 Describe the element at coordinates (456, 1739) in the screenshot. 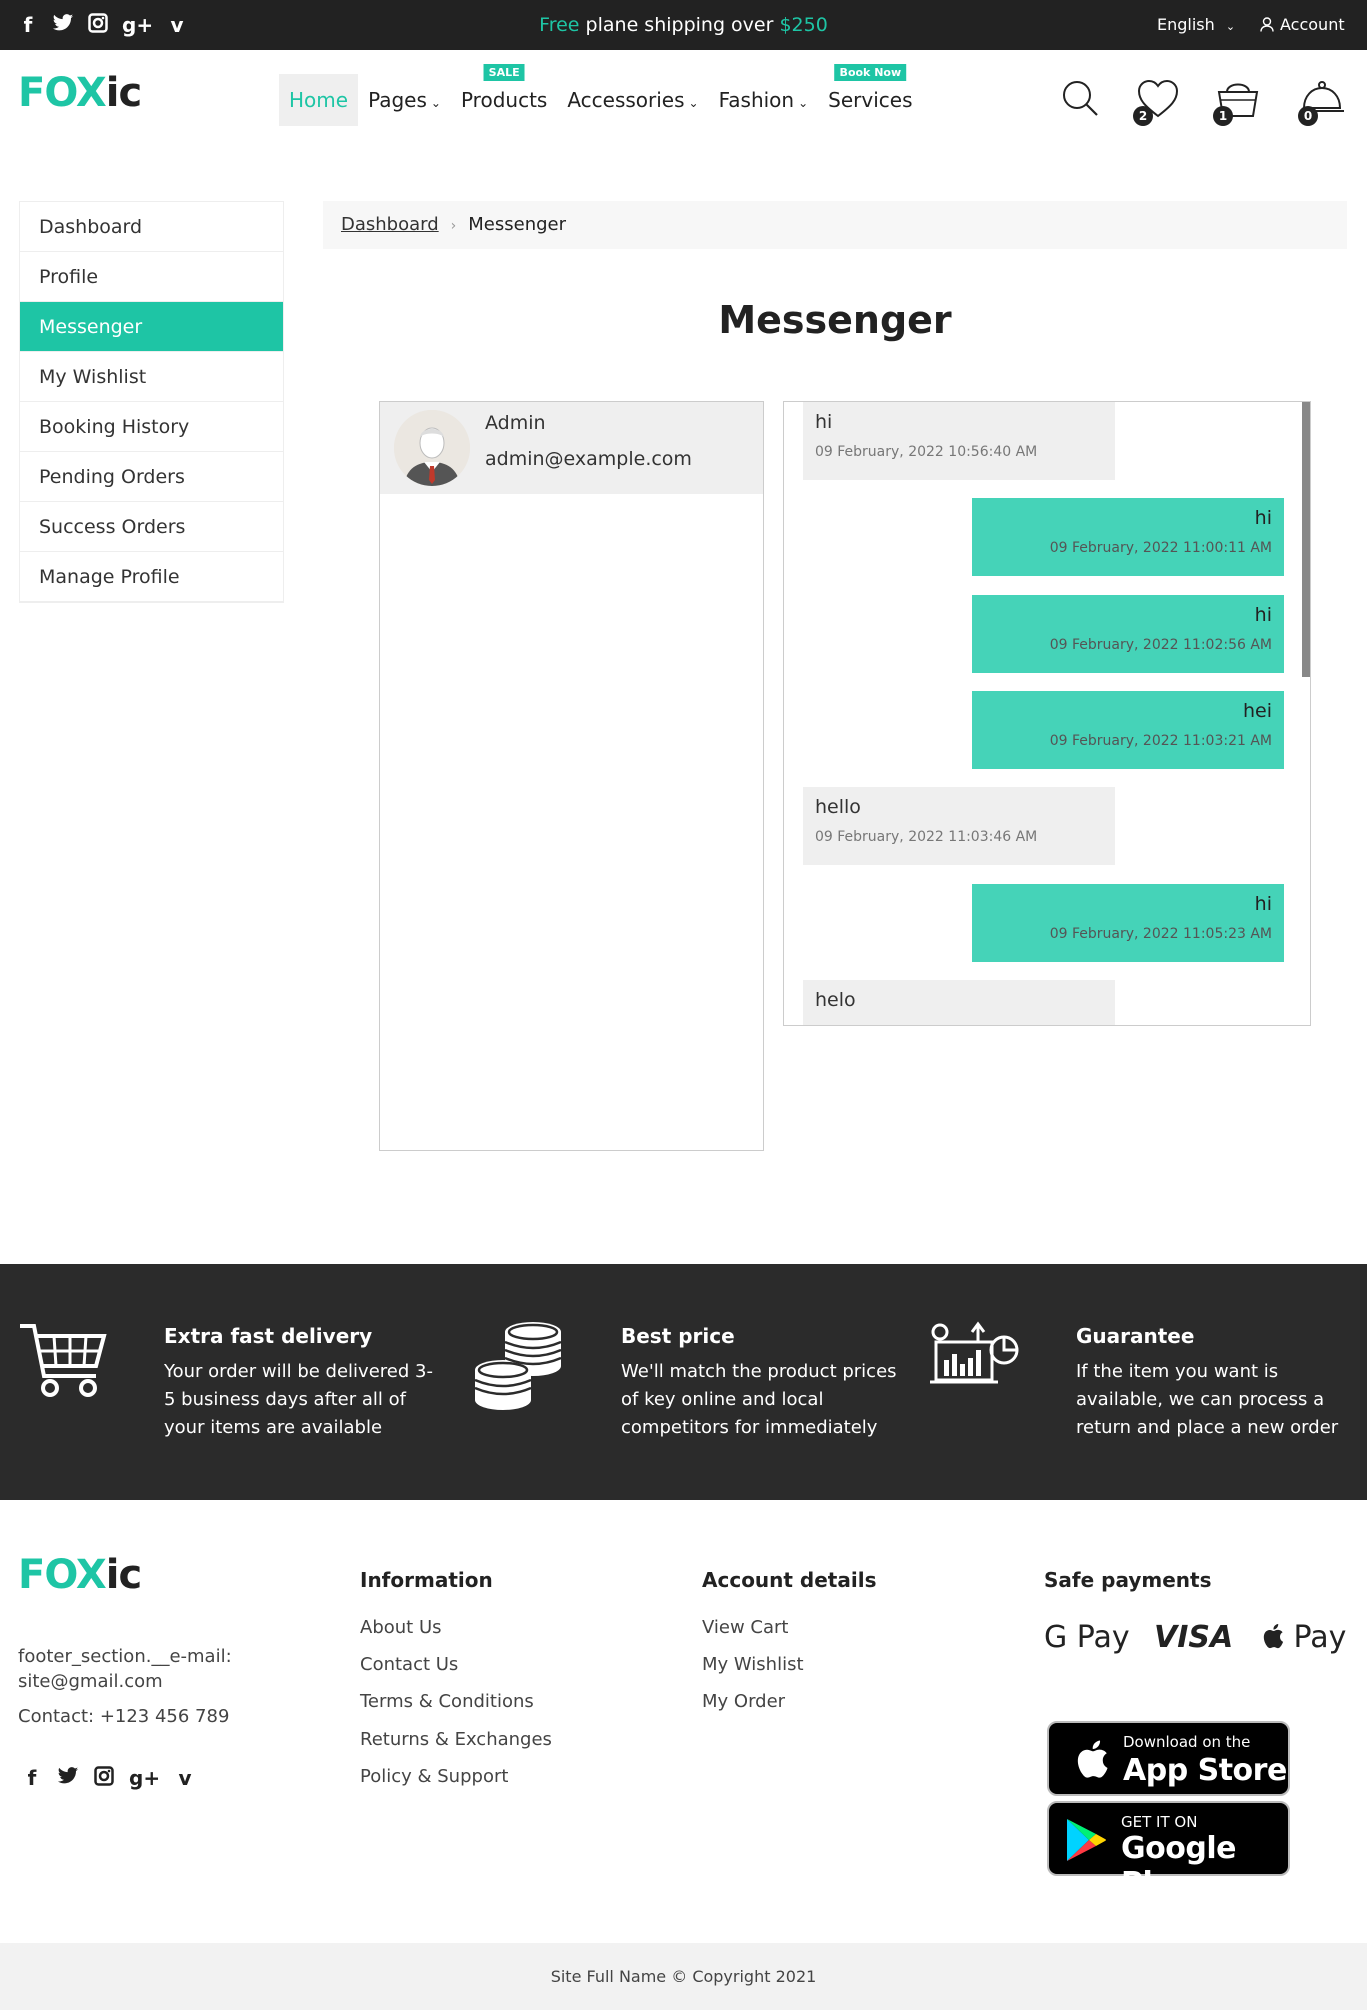

I see `footer-link-returns: Returns & Exchanges` at that location.